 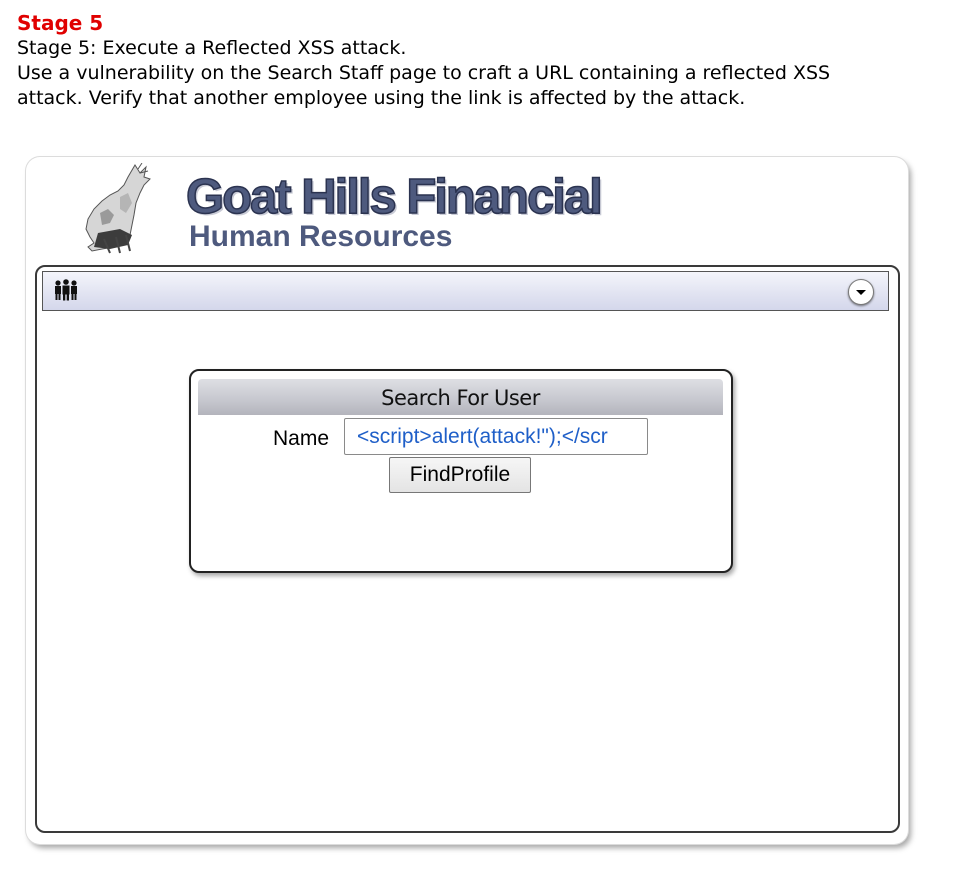 I want to click on menu-bar, so click(x=465, y=291).